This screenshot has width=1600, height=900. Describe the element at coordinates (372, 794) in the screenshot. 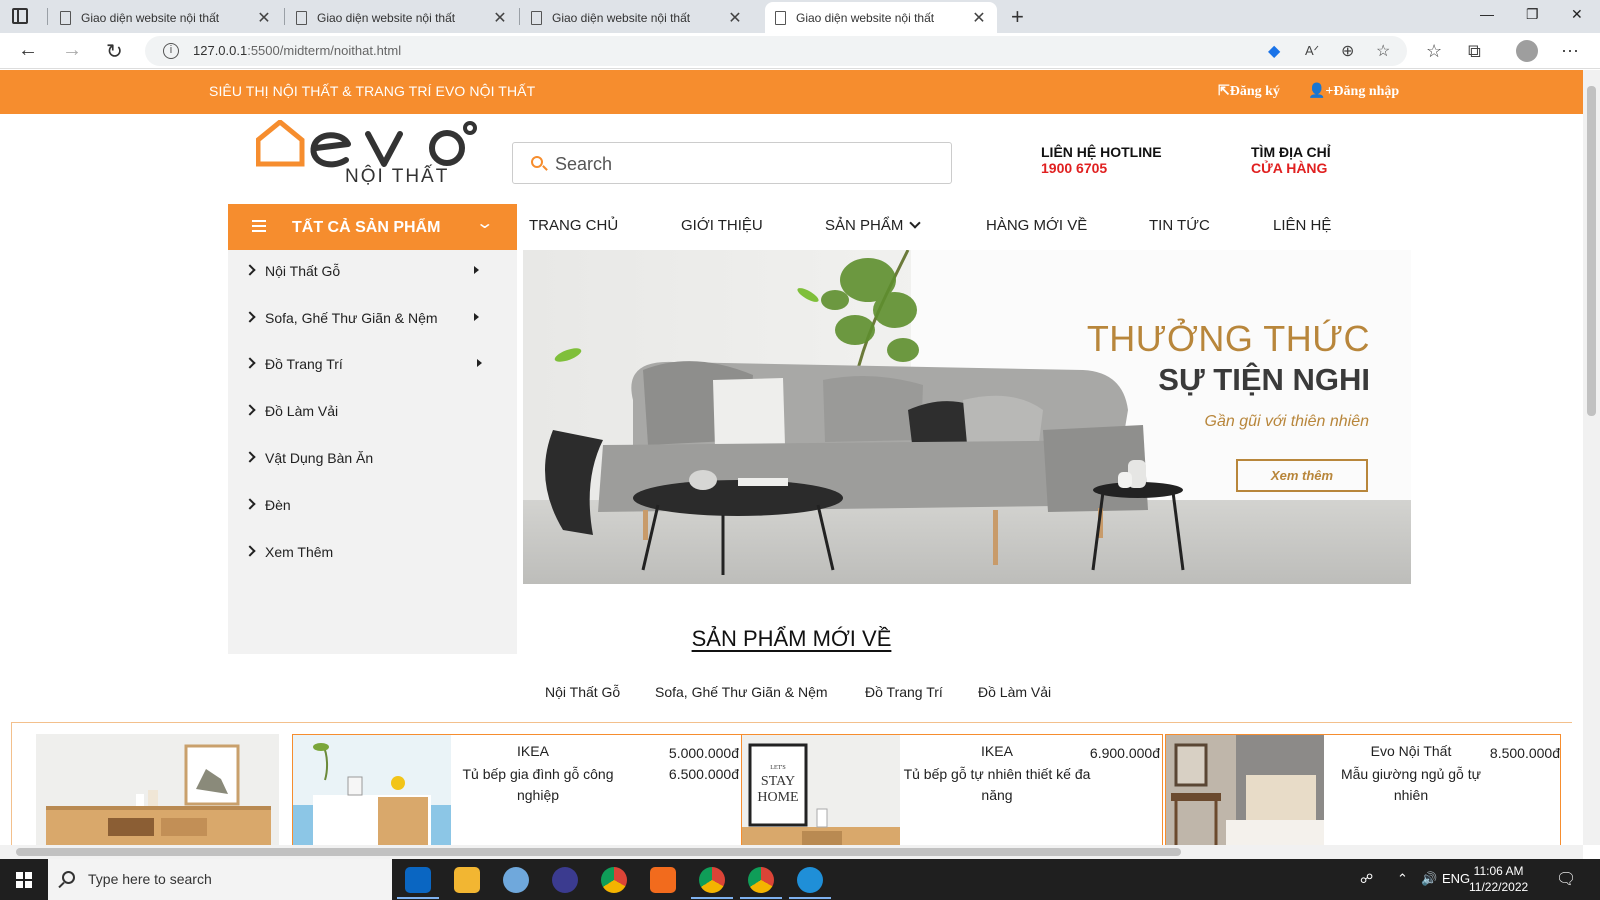

I see `kitchen-cabinet-illustration` at that location.